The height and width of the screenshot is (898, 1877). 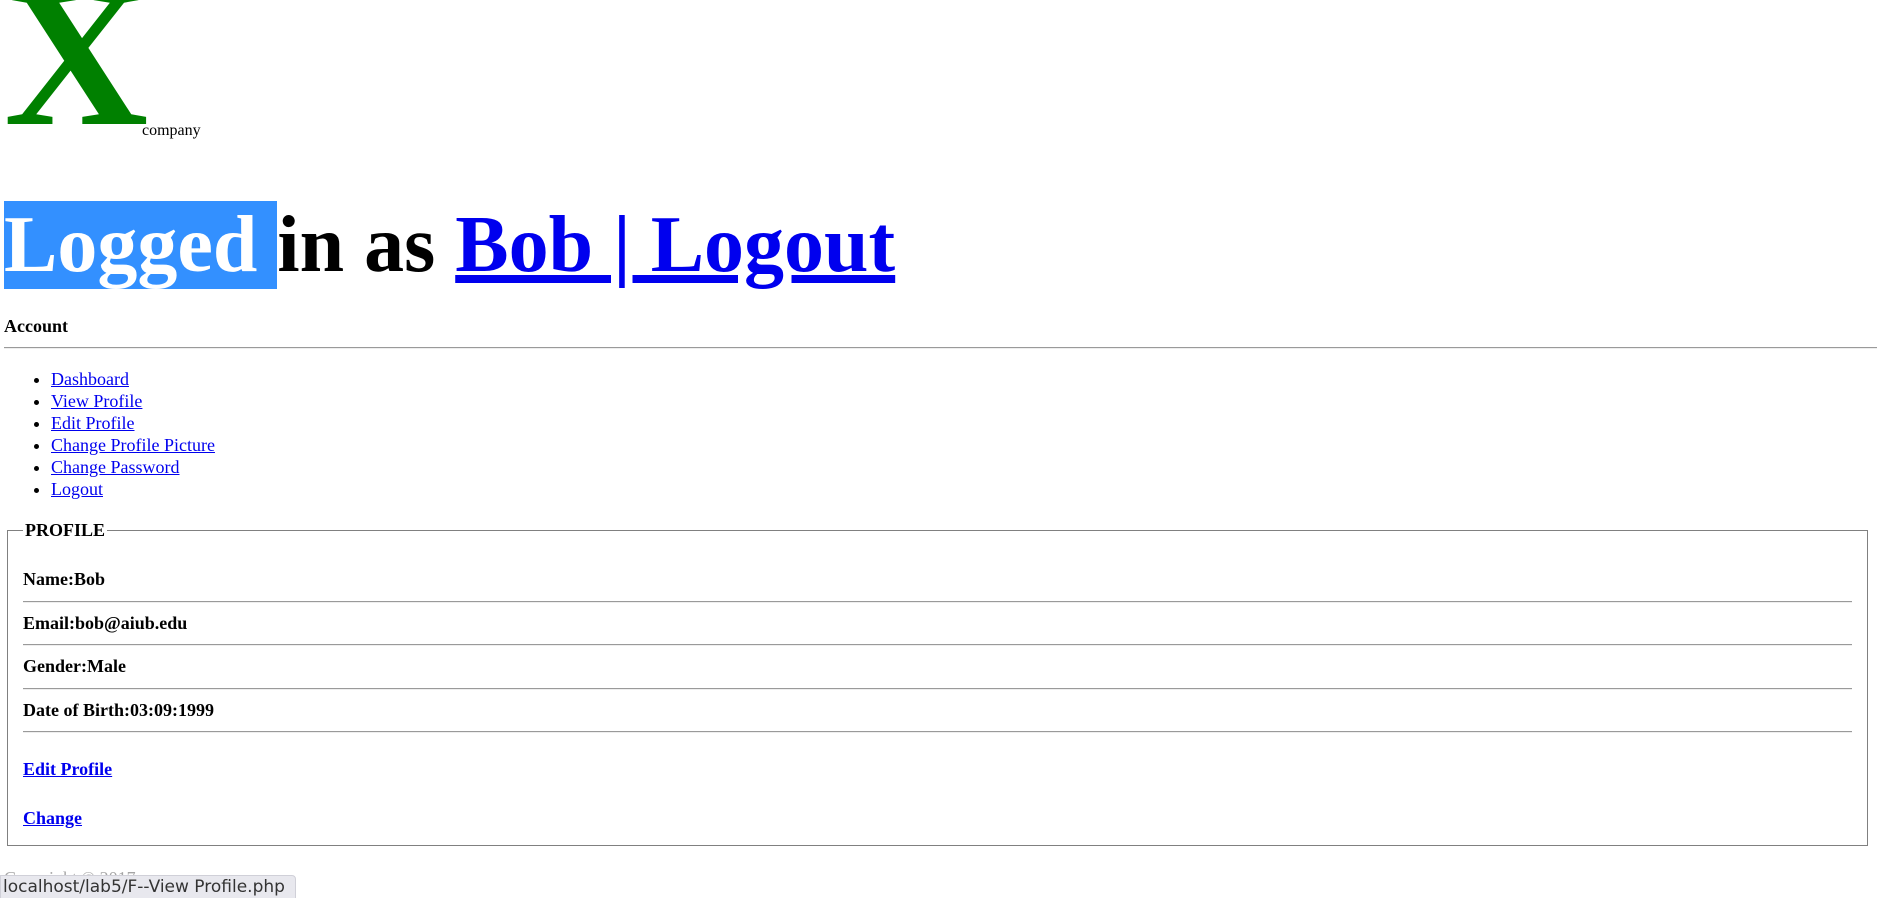 I want to click on browser-status-url: localhost/lab5/F--View Profile.php, so click(x=148, y=886).